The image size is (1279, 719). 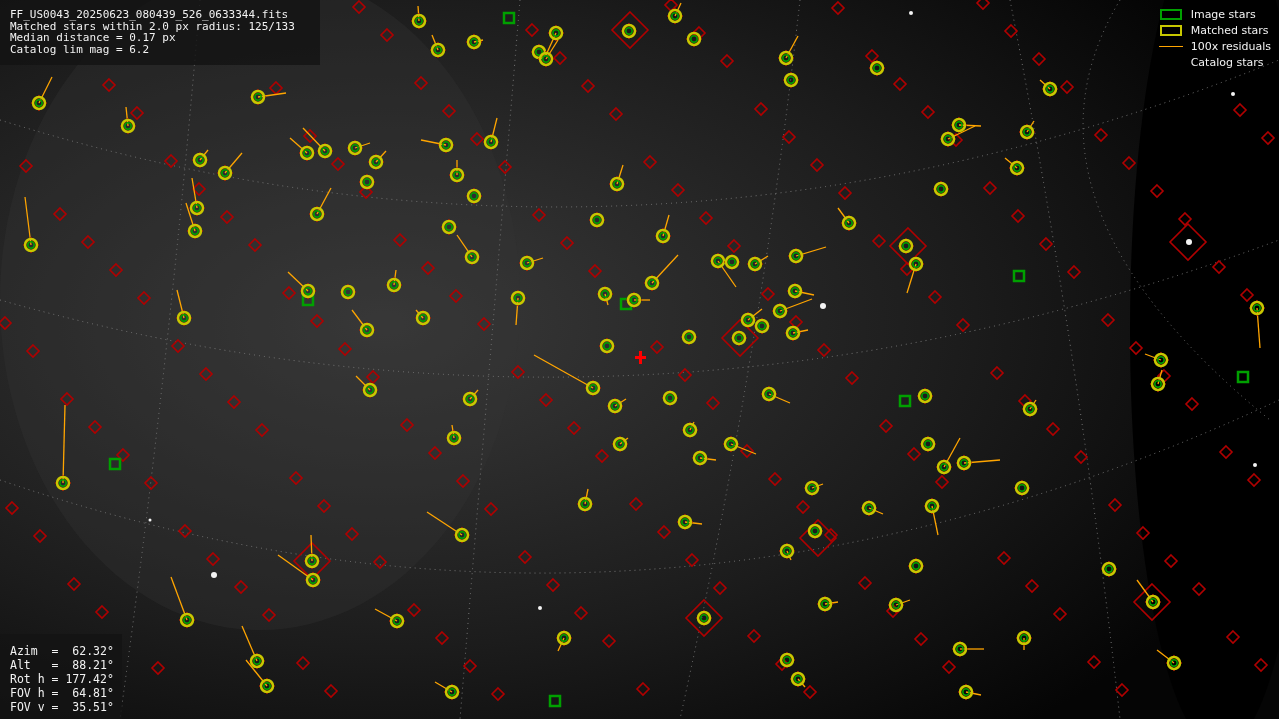 What do you see at coordinates (61, 693) in the screenshot?
I see `info-text: FOV h = 64.81°` at bounding box center [61, 693].